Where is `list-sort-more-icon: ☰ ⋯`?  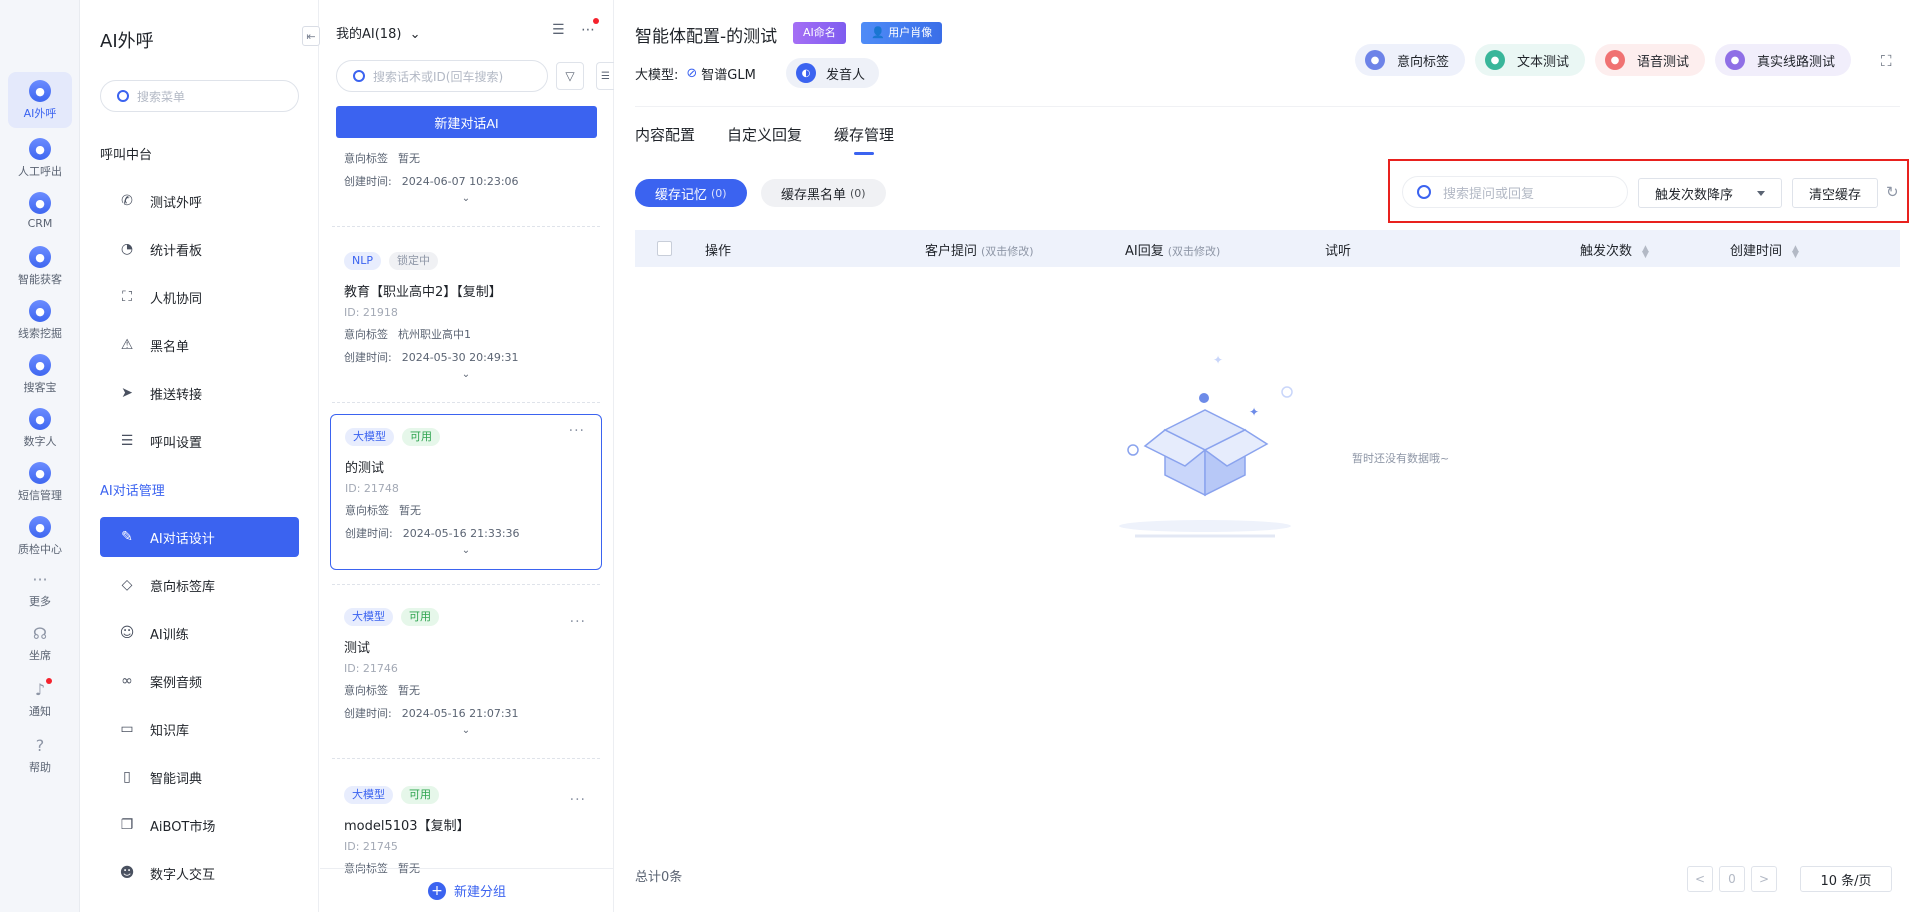 list-sort-more-icon: ☰ ⋯ is located at coordinates (576, 30).